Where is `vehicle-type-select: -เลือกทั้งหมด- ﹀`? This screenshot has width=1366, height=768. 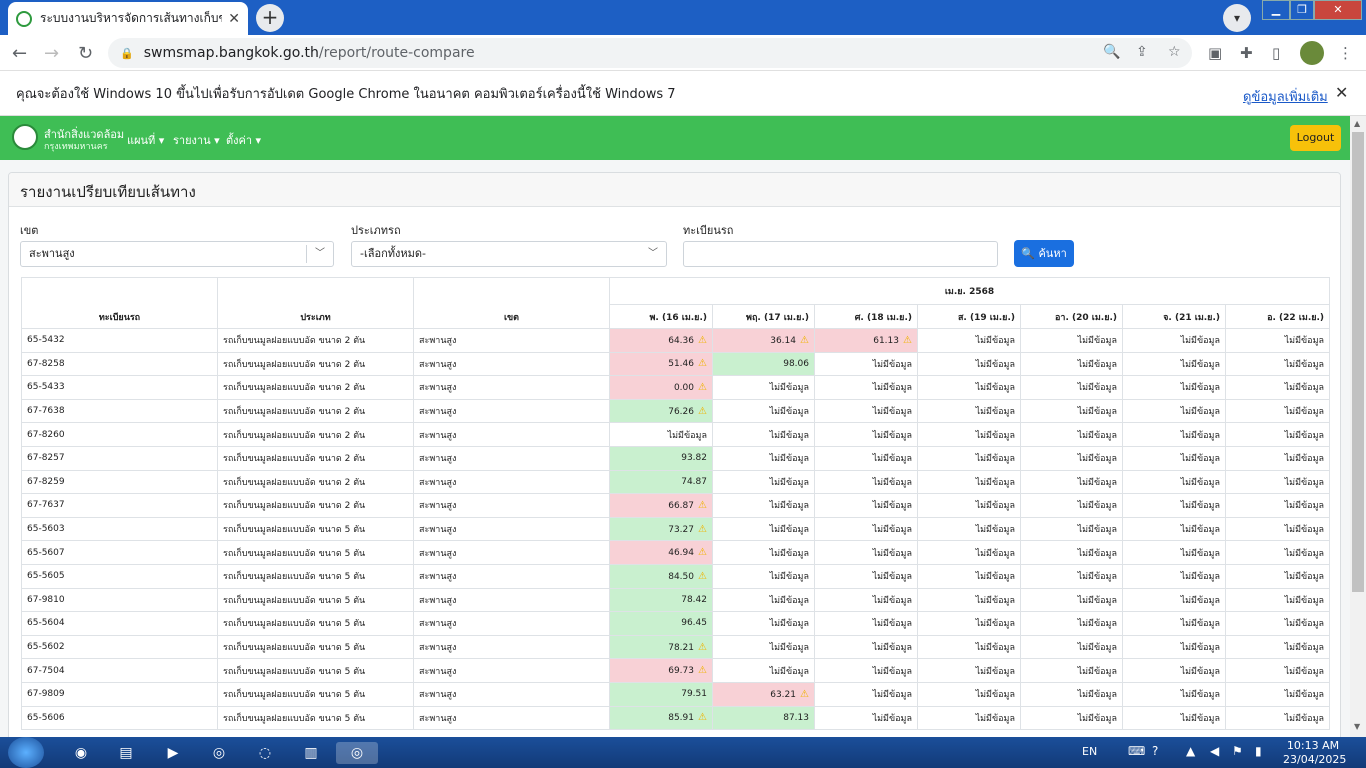 vehicle-type-select: -เลือกทั้งหมด- ﹀ is located at coordinates (509, 254).